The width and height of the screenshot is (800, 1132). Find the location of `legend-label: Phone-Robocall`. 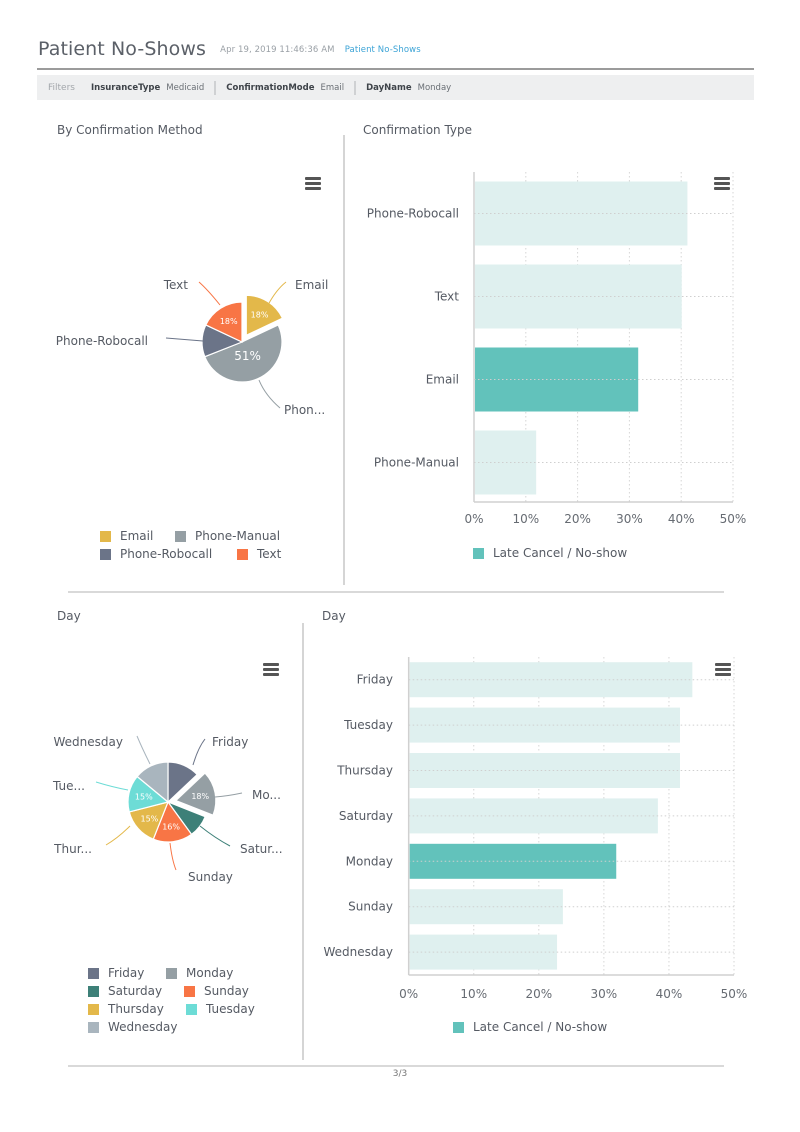

legend-label: Phone-Robocall is located at coordinates (166, 554).